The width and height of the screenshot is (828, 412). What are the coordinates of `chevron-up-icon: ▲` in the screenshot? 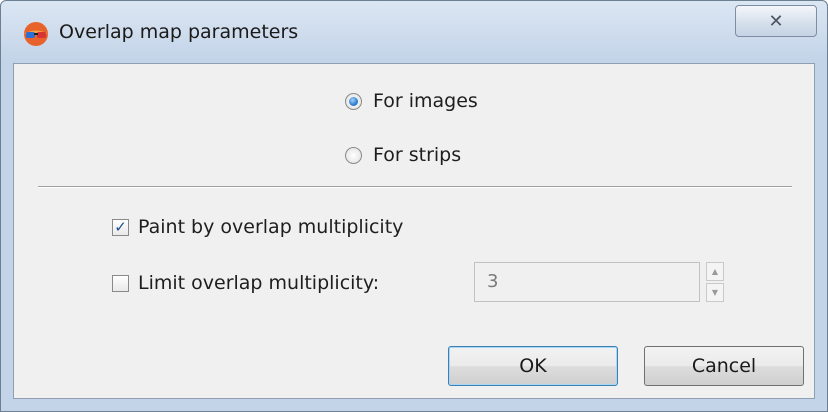 It's located at (715, 271).